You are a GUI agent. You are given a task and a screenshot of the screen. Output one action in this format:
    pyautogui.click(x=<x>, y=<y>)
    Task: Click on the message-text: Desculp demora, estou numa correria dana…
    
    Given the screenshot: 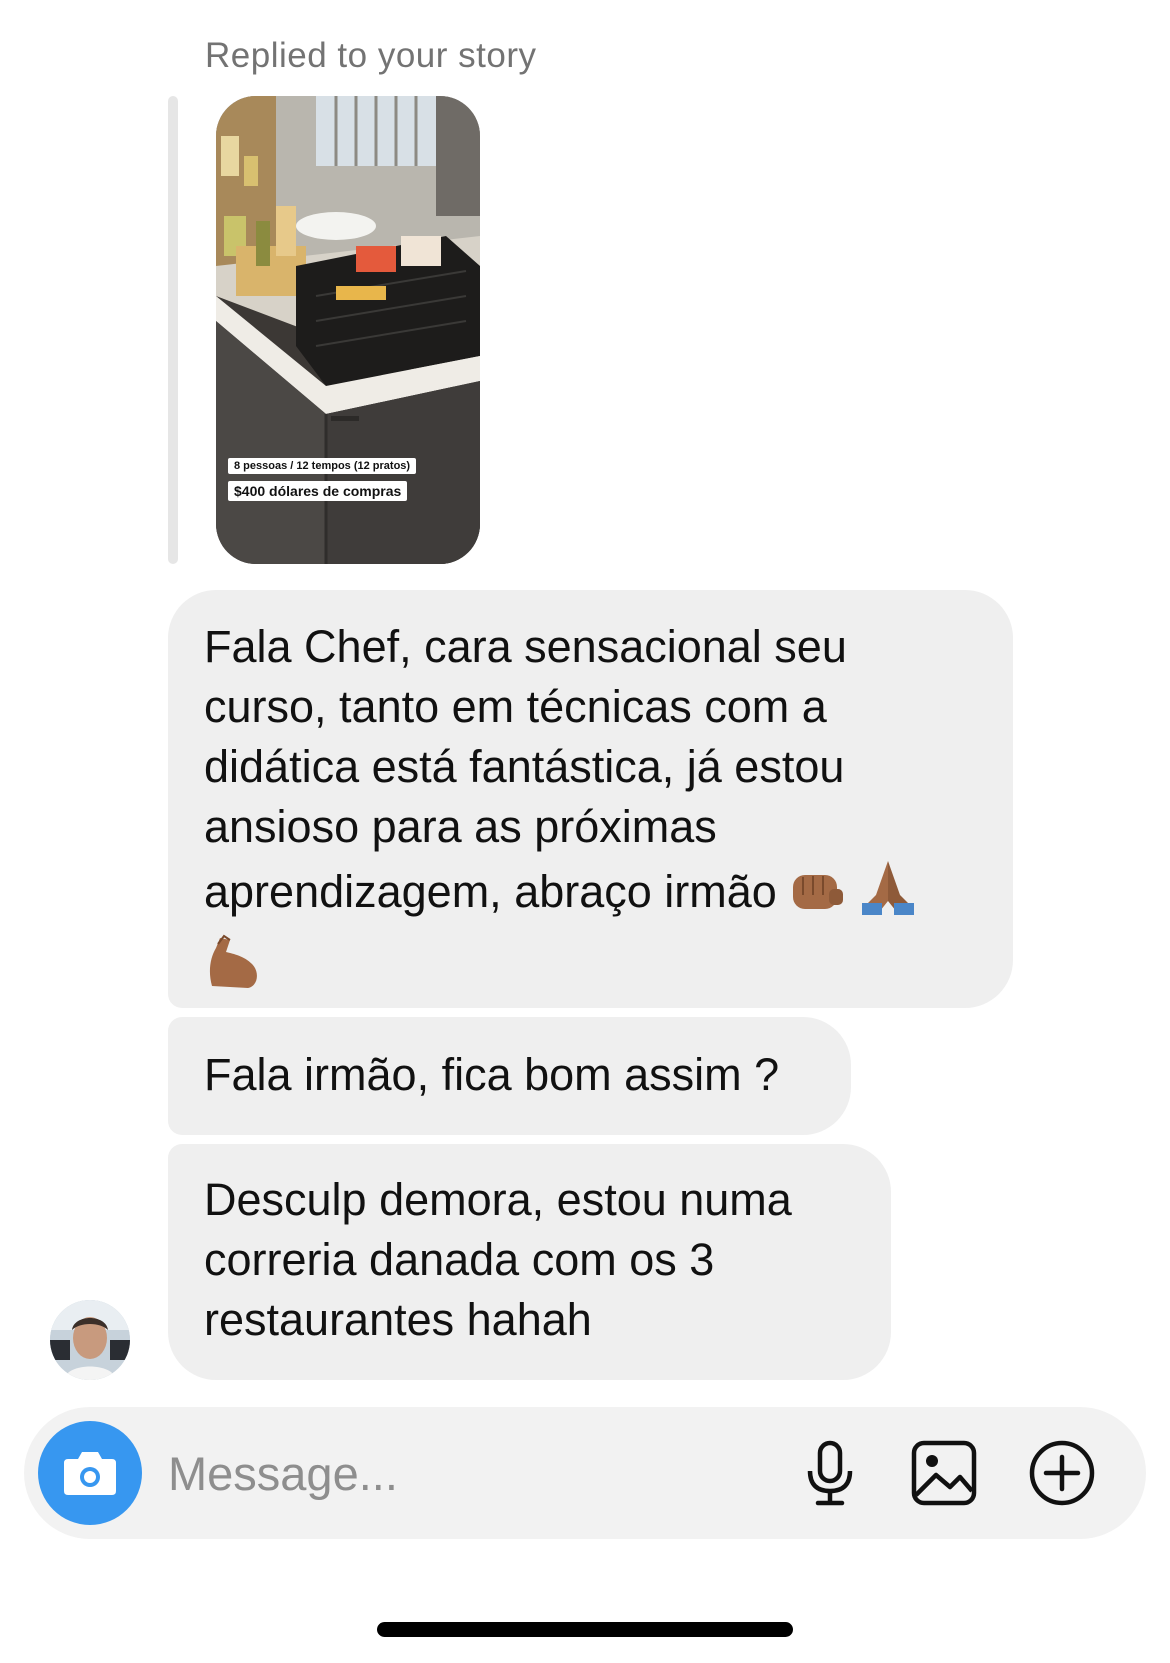 What is the action you would take?
    pyautogui.click(x=498, y=1259)
    